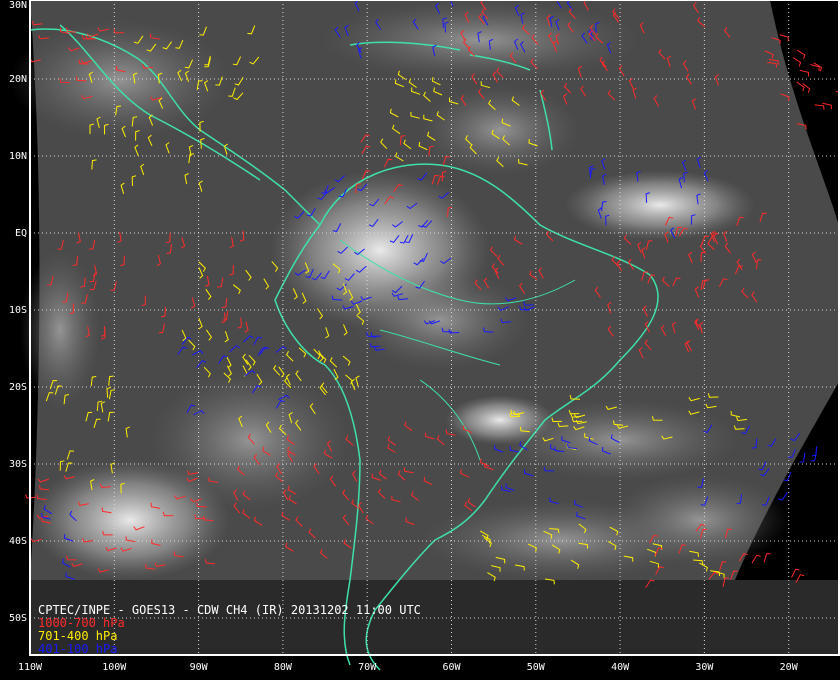  What do you see at coordinates (199, 667) in the screenshot?
I see `lon-label: 90W` at bounding box center [199, 667].